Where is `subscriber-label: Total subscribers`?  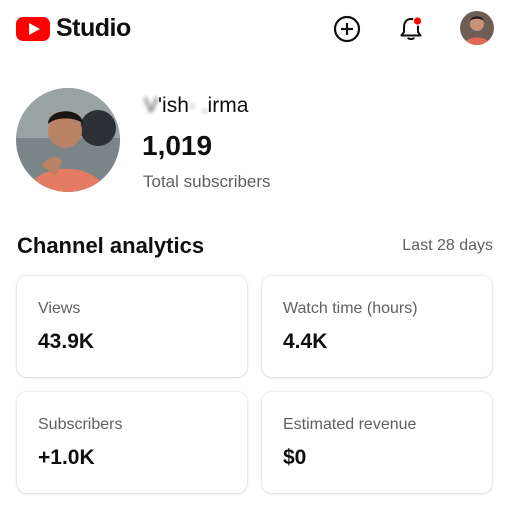 subscriber-label: Total subscribers is located at coordinates (207, 181).